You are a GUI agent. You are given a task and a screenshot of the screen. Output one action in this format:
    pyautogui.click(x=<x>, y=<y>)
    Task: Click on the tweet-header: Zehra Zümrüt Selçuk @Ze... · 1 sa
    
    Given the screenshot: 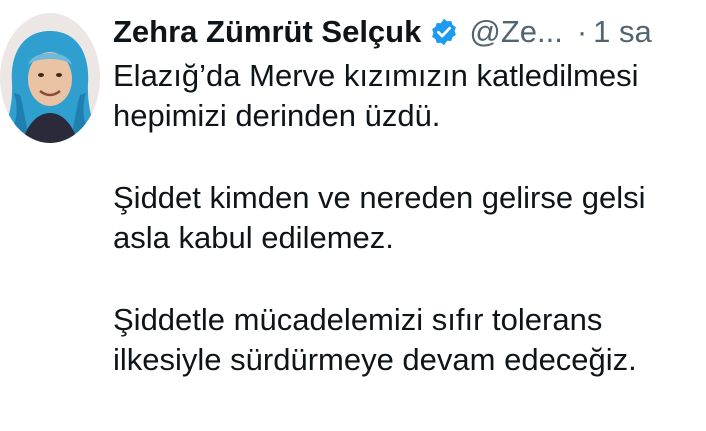 What is the action you would take?
    pyautogui.click(x=408, y=32)
    